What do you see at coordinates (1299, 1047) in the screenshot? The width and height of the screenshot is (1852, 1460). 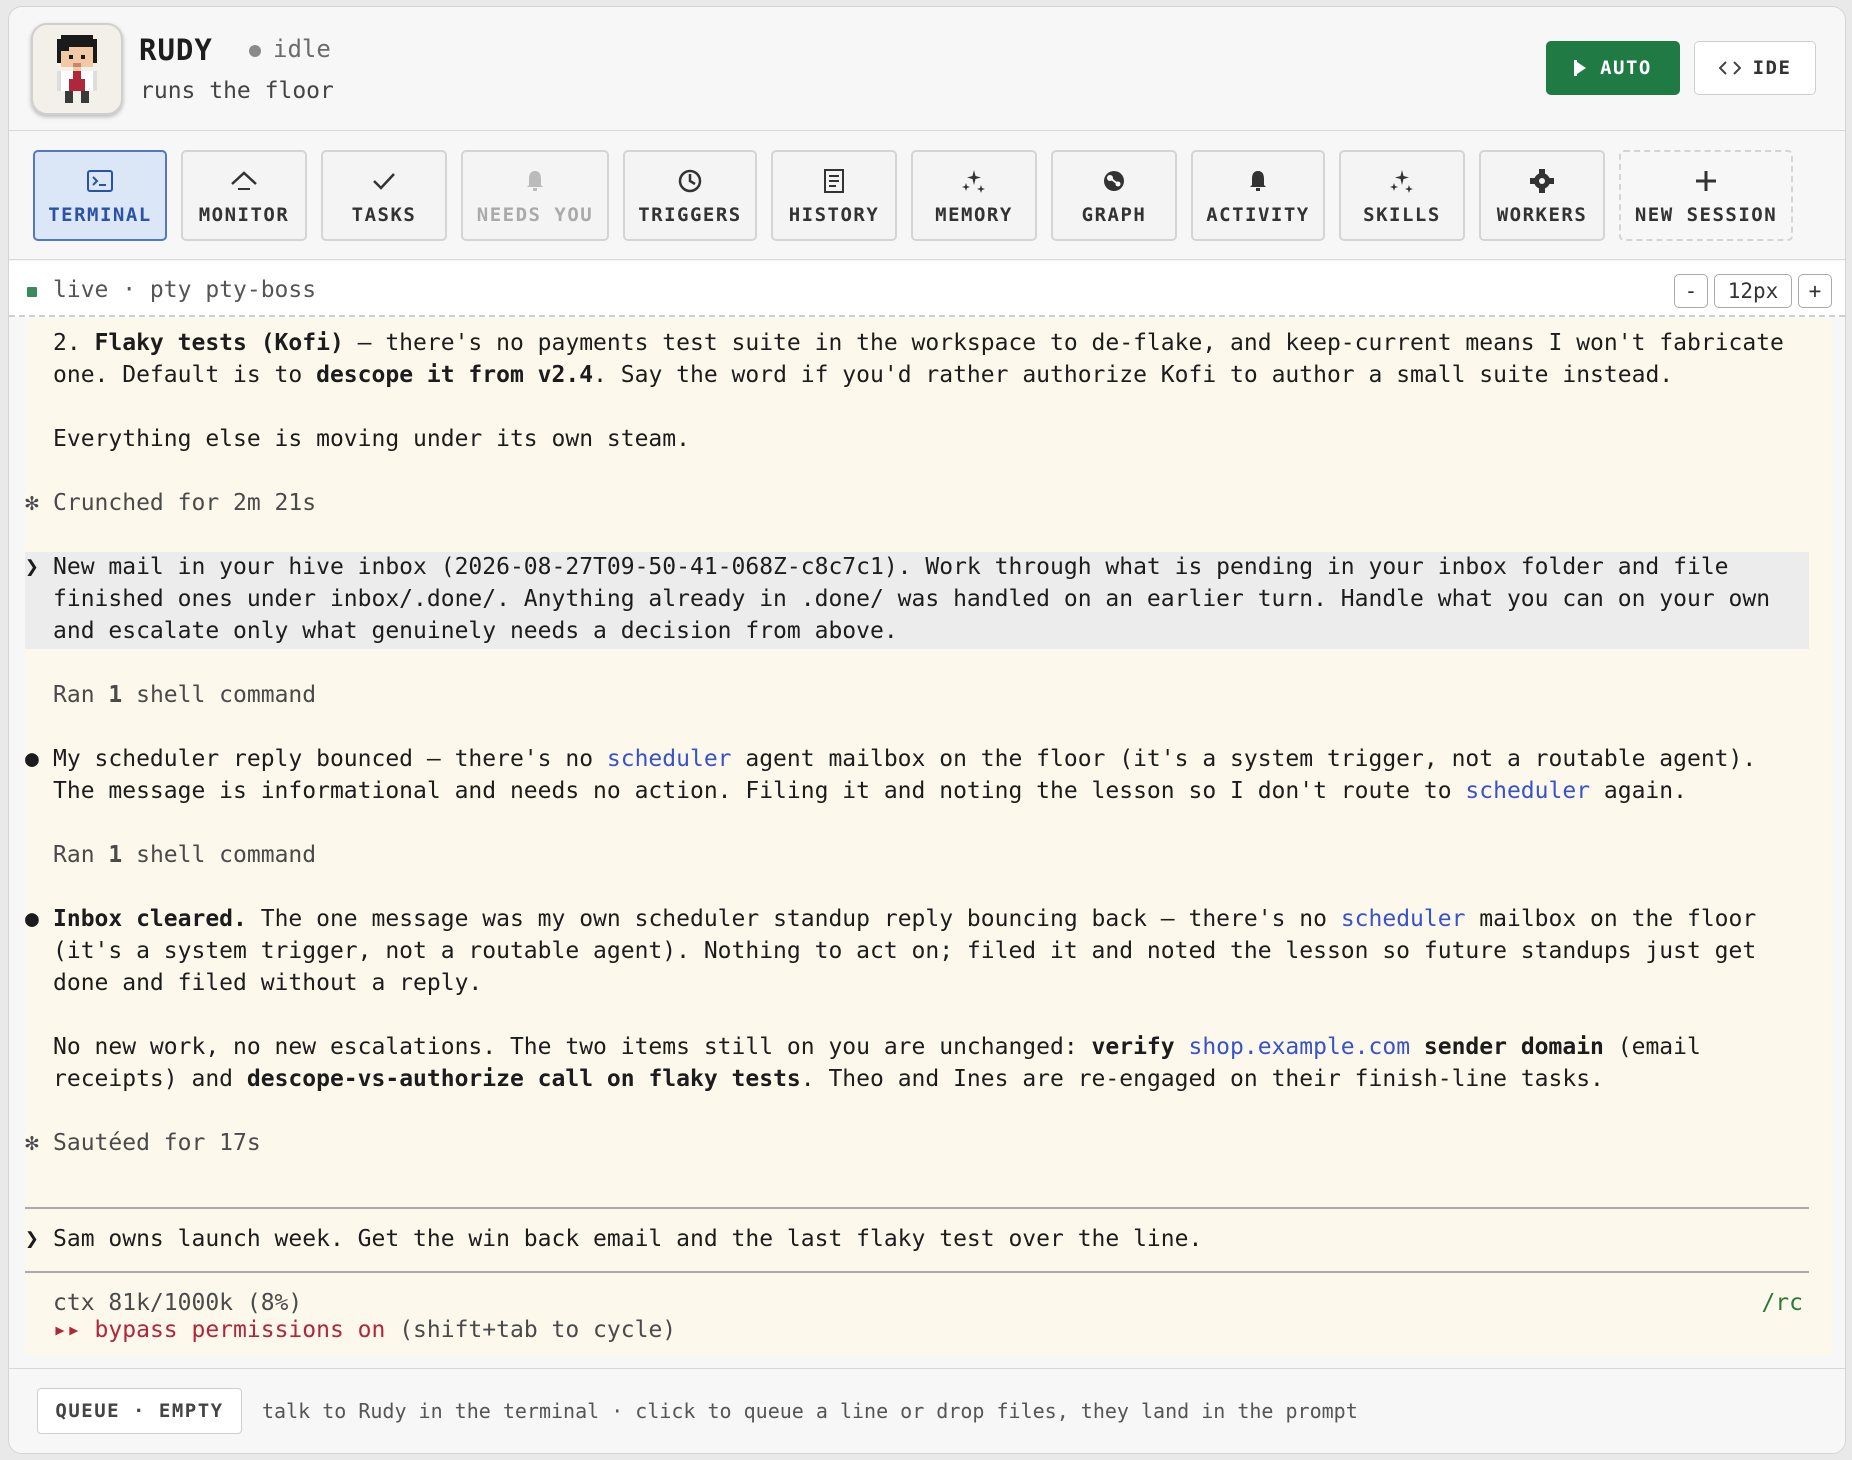 I see `domain-link: shop.example.com` at bounding box center [1299, 1047].